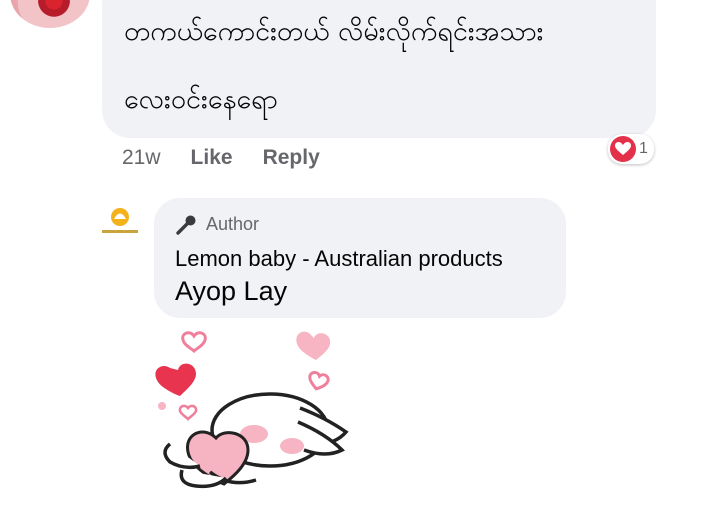  What do you see at coordinates (50, 14) in the screenshot?
I see `commenter-avatar` at bounding box center [50, 14].